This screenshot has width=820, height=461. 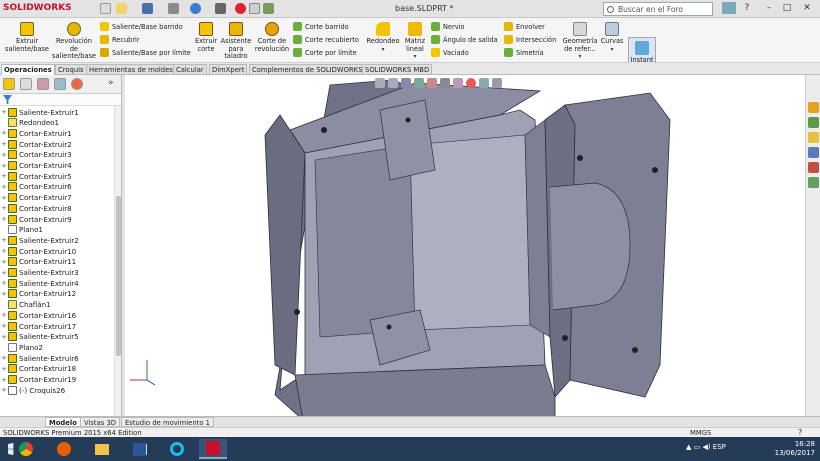 I want to click on maximize-button: □, so click(x=787, y=8).